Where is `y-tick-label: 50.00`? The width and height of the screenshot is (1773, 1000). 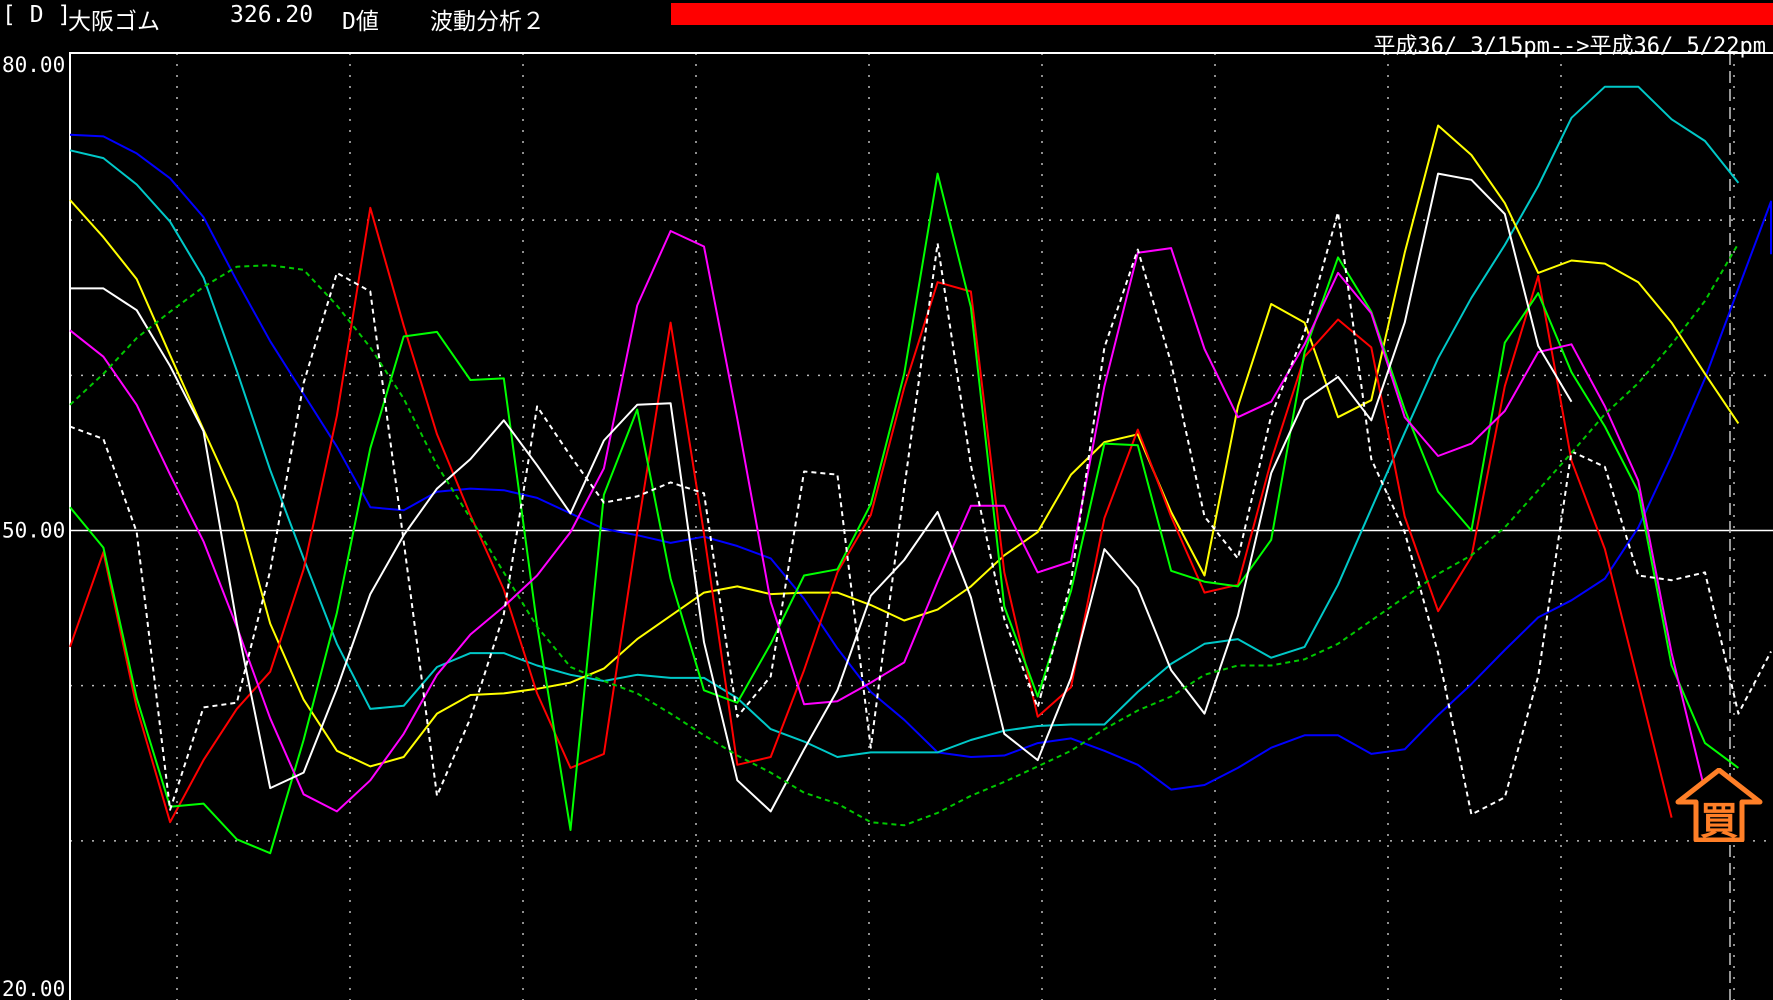
y-tick-label: 50.00 is located at coordinates (33, 531).